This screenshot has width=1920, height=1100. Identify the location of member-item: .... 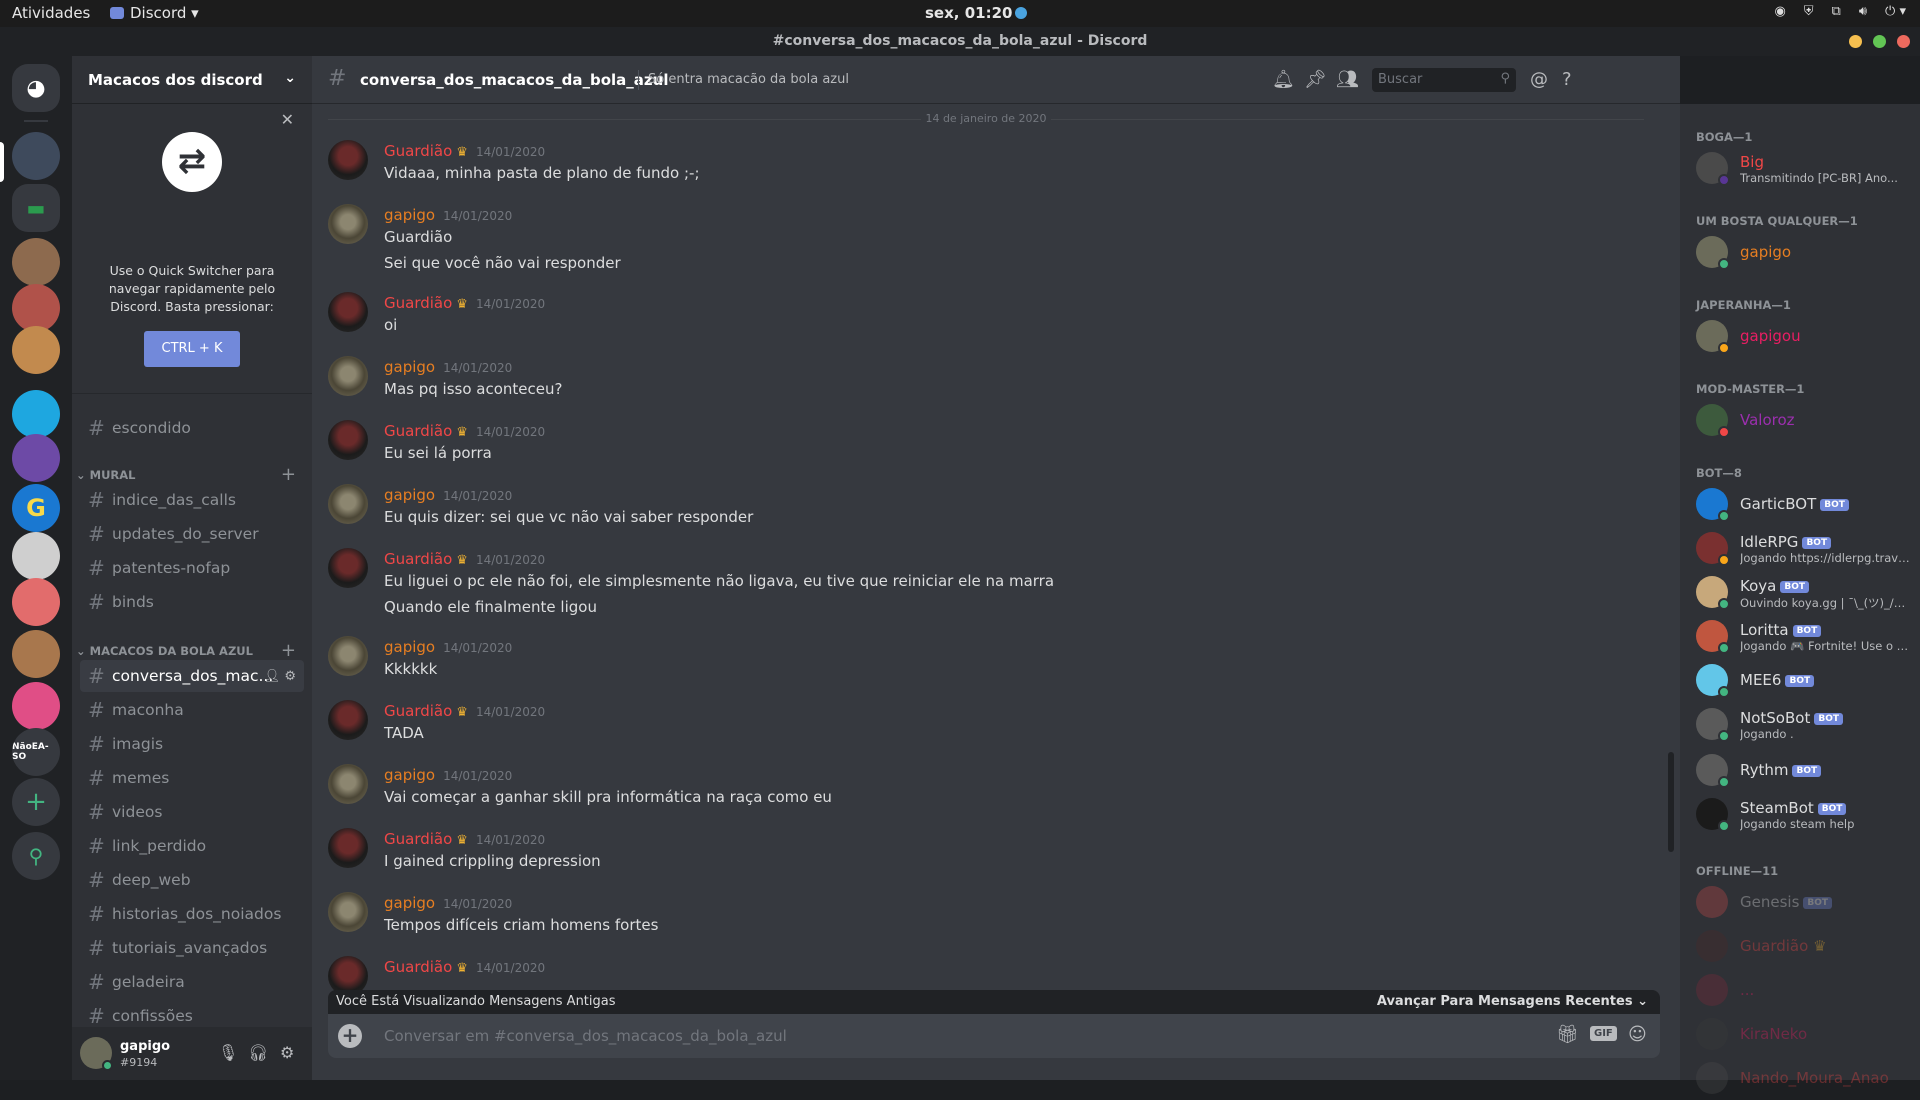
(1804, 991).